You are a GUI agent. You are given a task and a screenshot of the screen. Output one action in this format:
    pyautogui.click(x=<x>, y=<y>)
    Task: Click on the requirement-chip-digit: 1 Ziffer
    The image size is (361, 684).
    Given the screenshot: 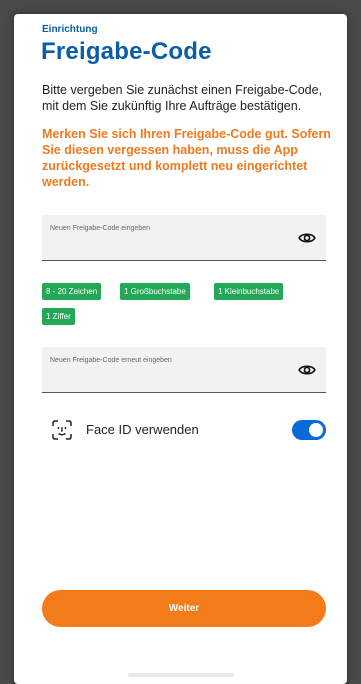 What is the action you would take?
    pyautogui.click(x=58, y=316)
    